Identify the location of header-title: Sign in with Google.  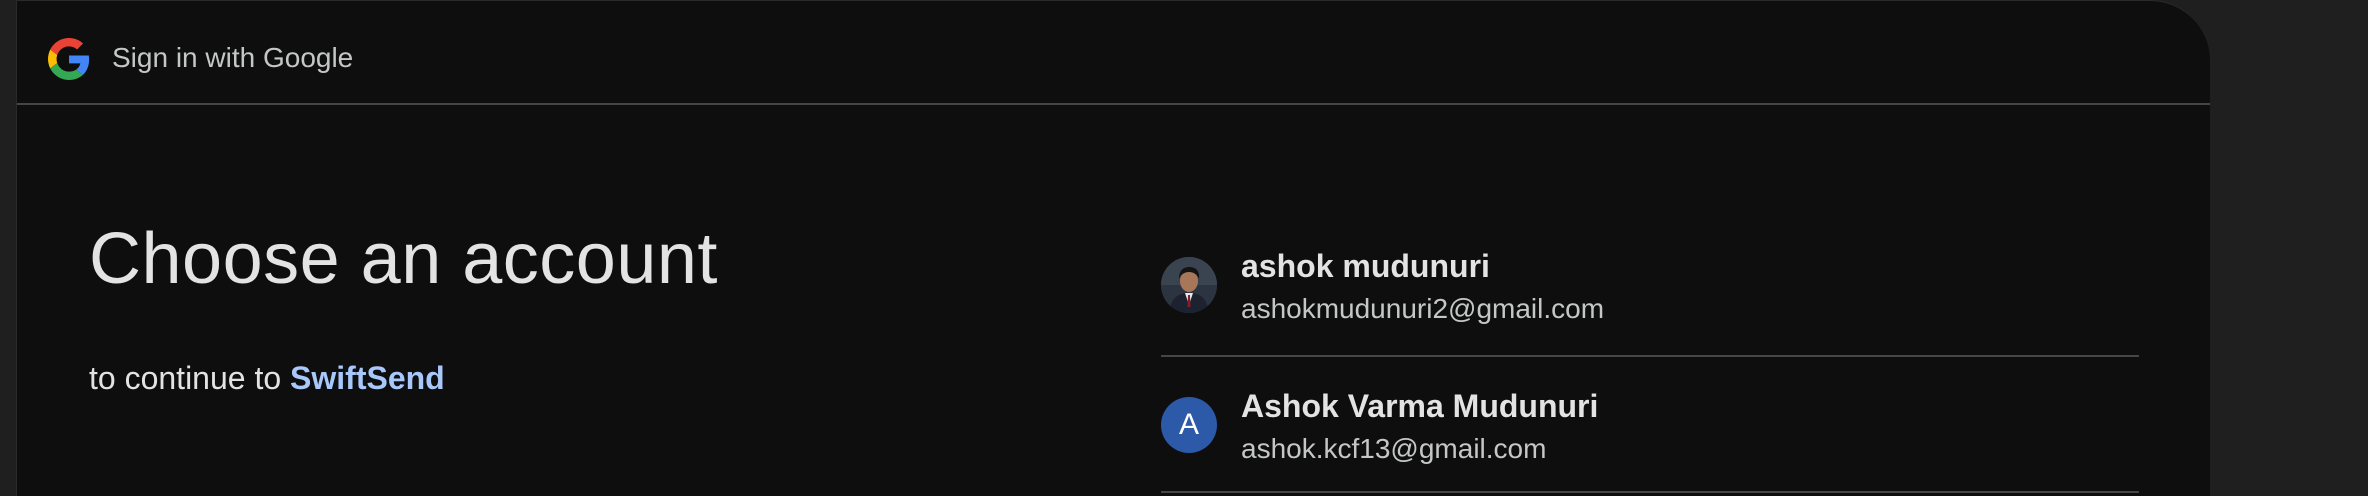
(233, 57).